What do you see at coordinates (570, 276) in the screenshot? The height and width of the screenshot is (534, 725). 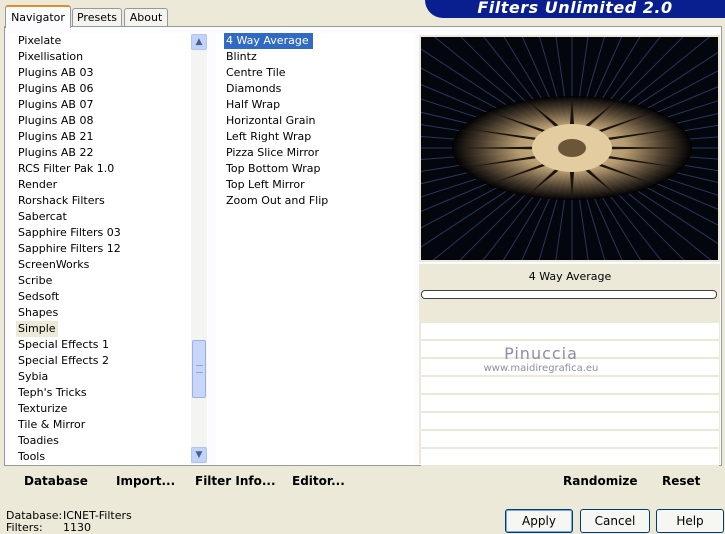 I see `preview-filter-name: 4 Way Average` at bounding box center [570, 276].